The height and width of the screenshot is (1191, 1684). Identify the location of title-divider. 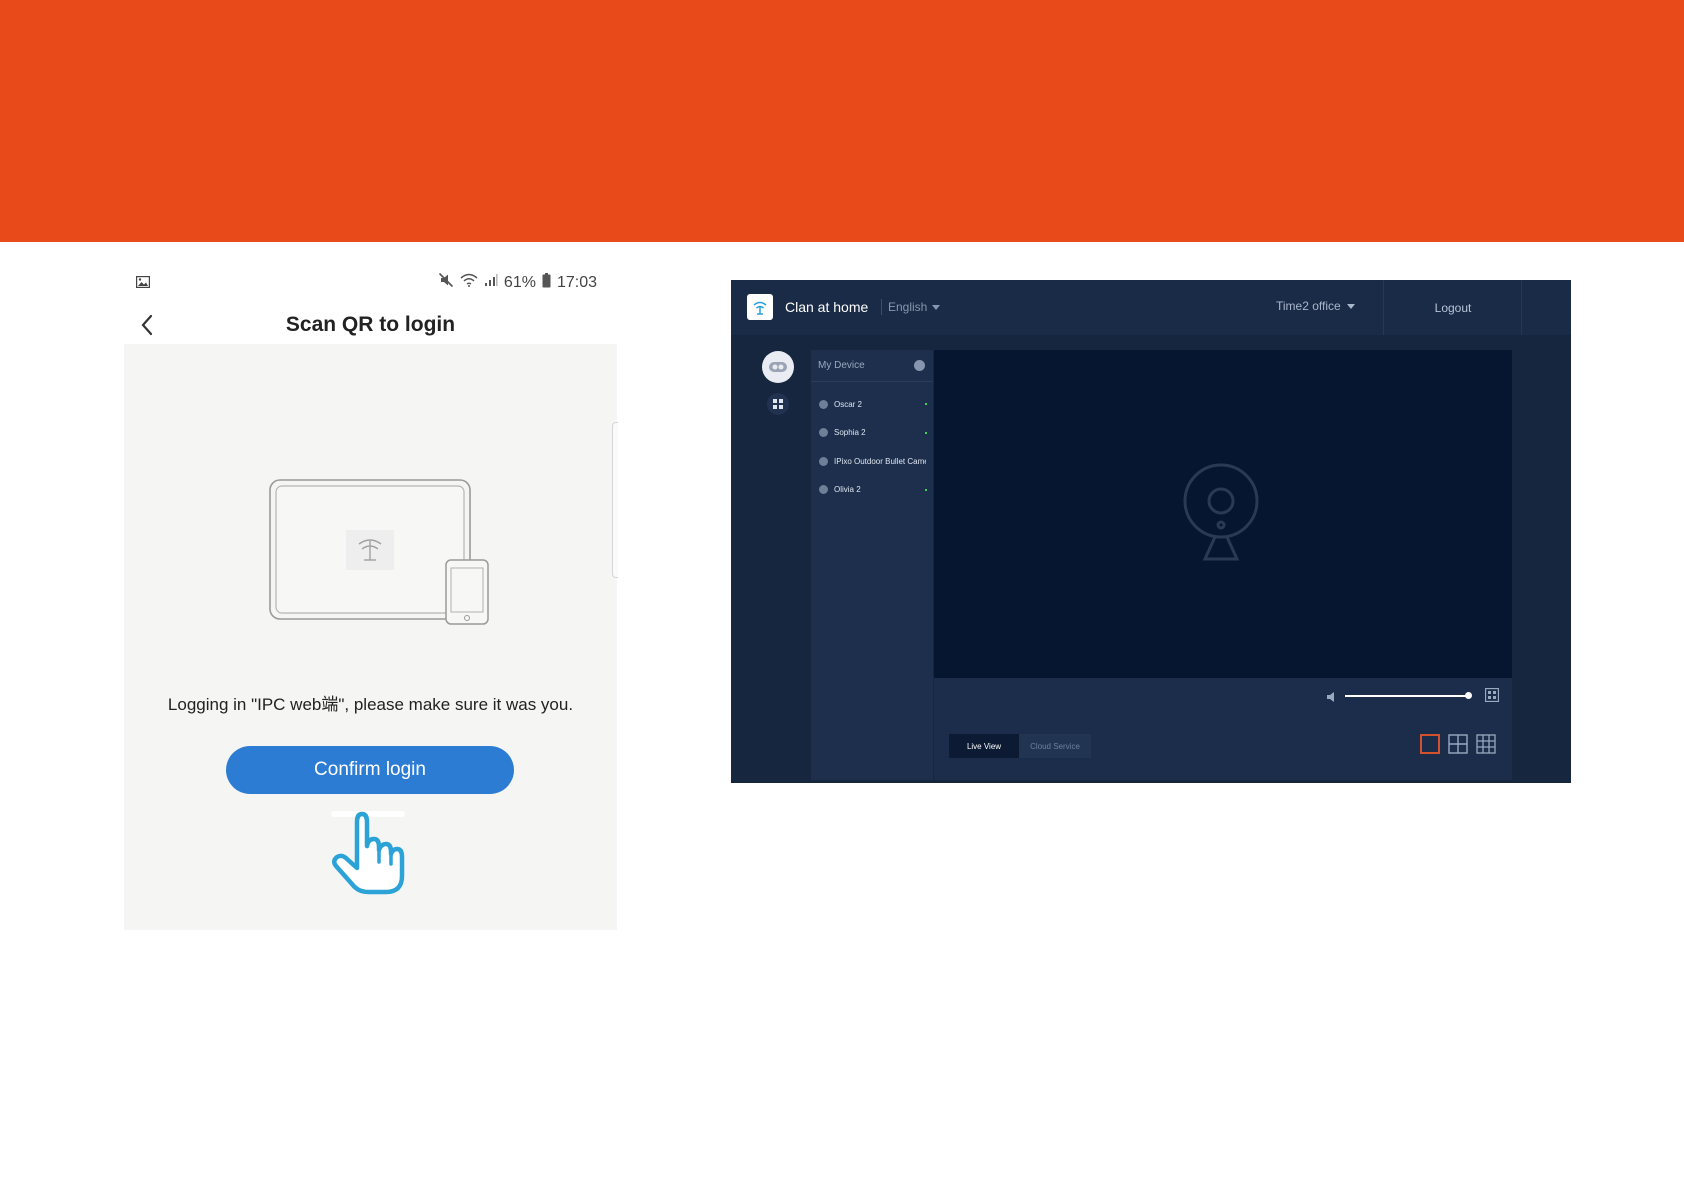
(881, 307).